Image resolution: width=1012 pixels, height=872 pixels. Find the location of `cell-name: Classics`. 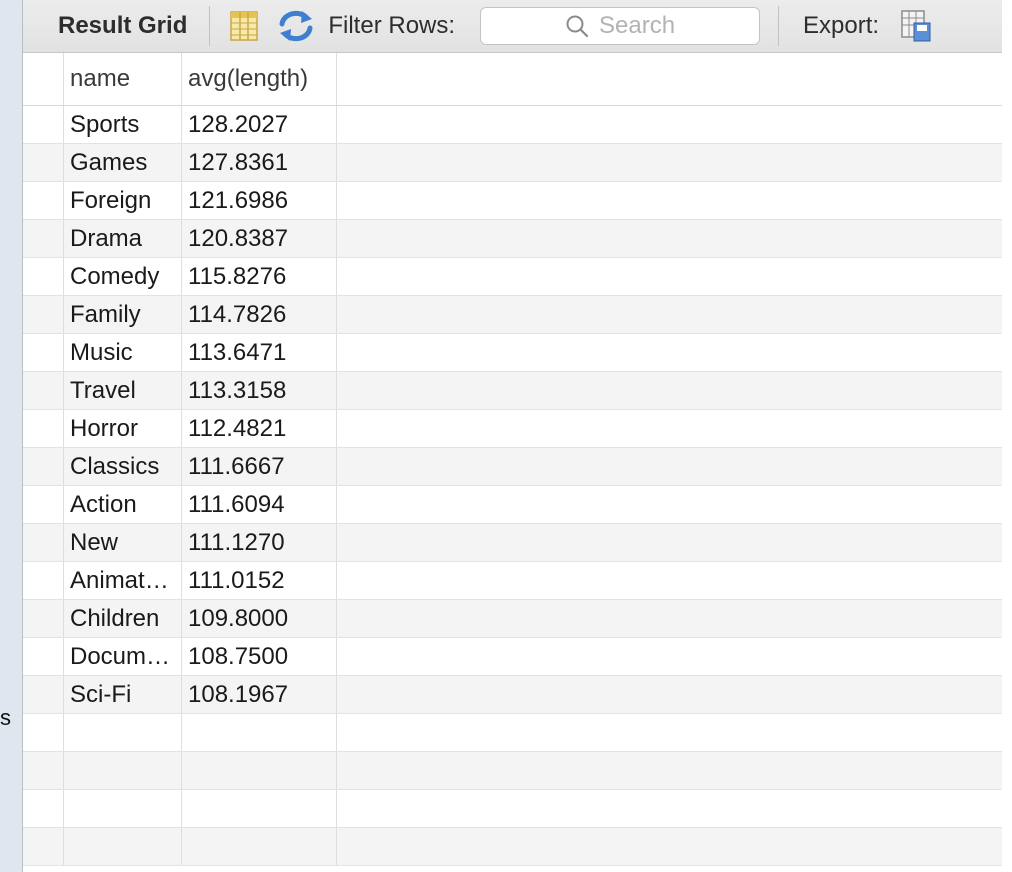

cell-name: Classics is located at coordinates (123, 466).